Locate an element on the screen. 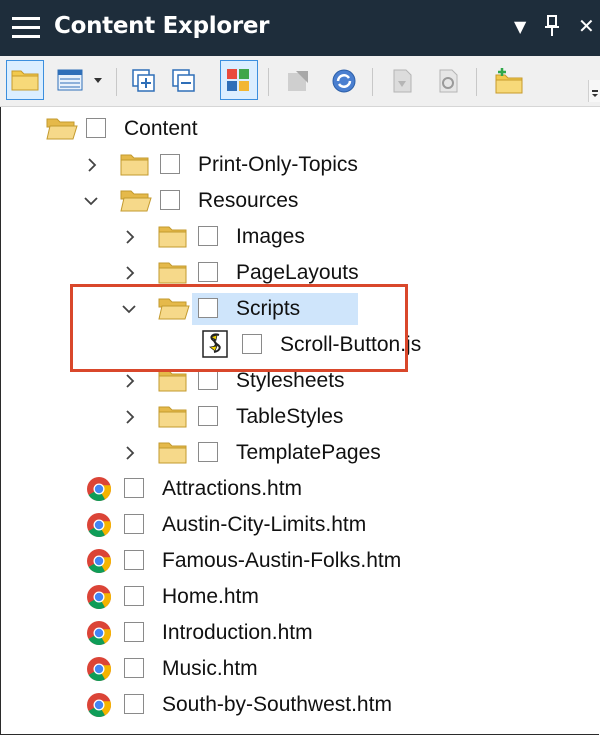 This screenshot has width=600, height=736. tree-item-label: Famous-Austin-Folks.htm is located at coordinates (282, 560).